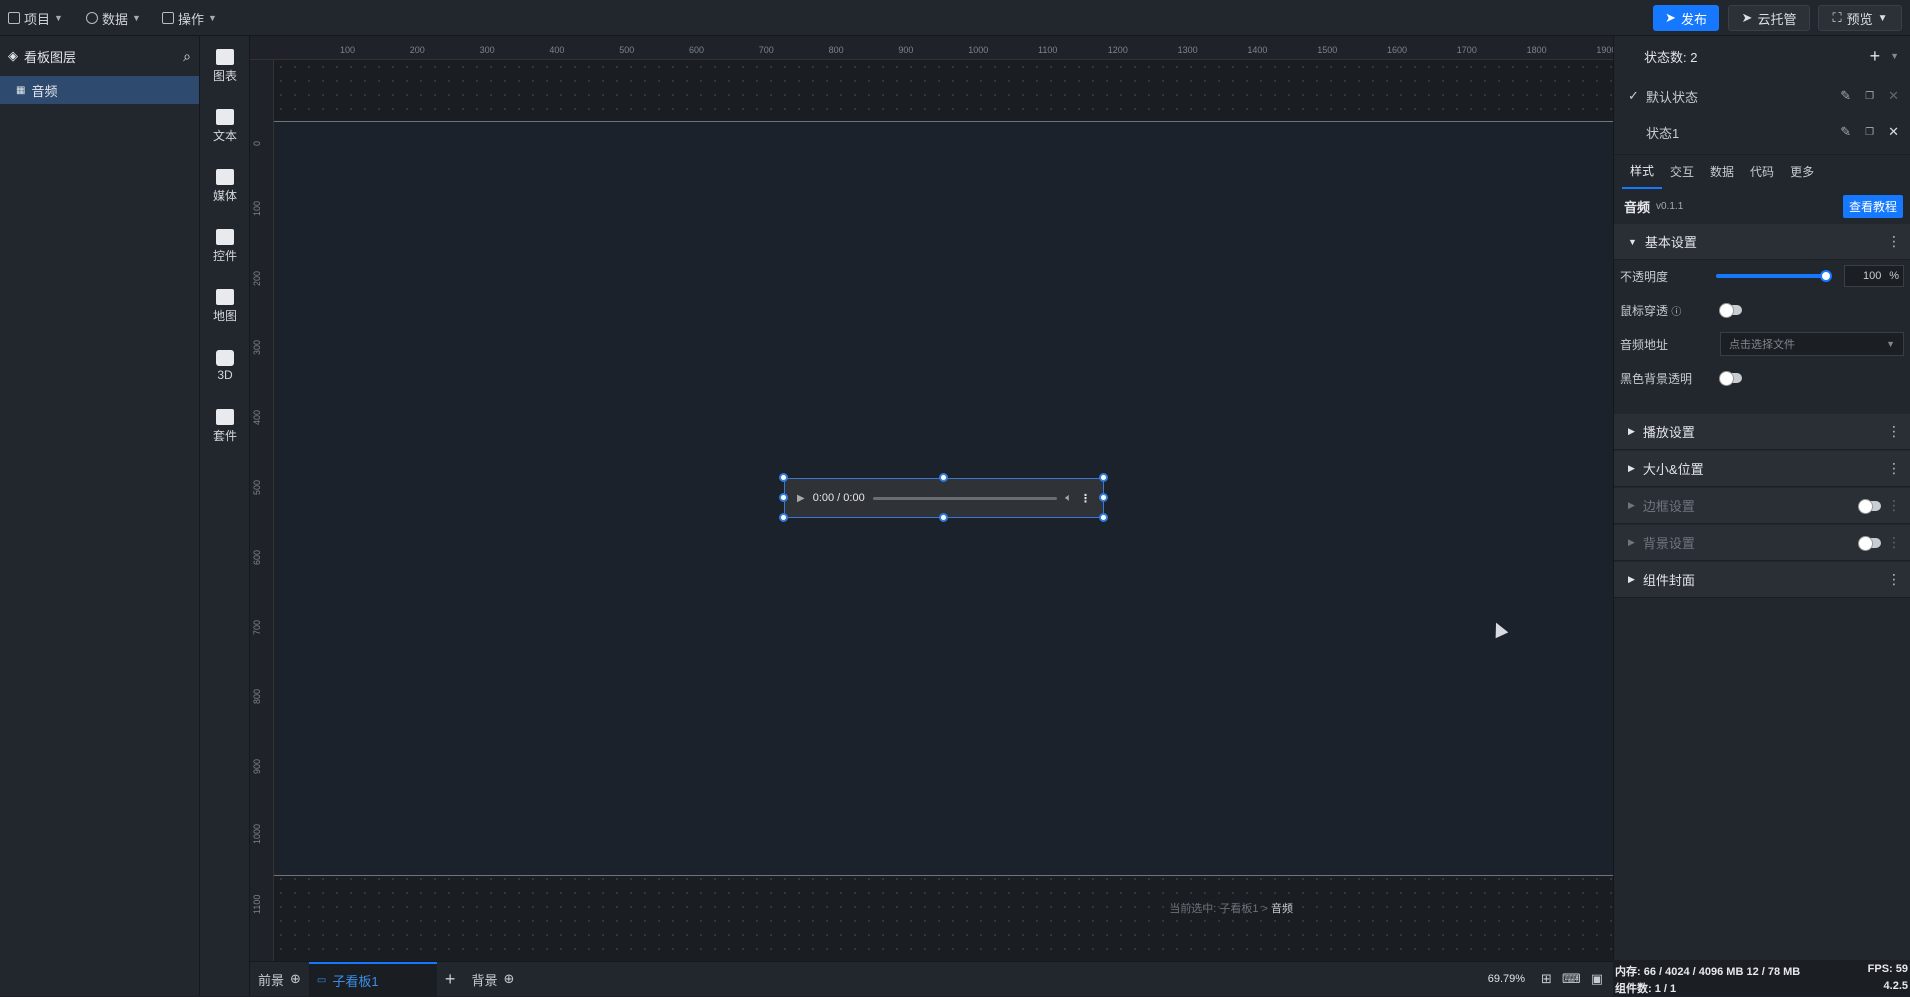 This screenshot has width=1910, height=997. What do you see at coordinates (225, 126) in the screenshot?
I see `tool-text: 文本` at bounding box center [225, 126].